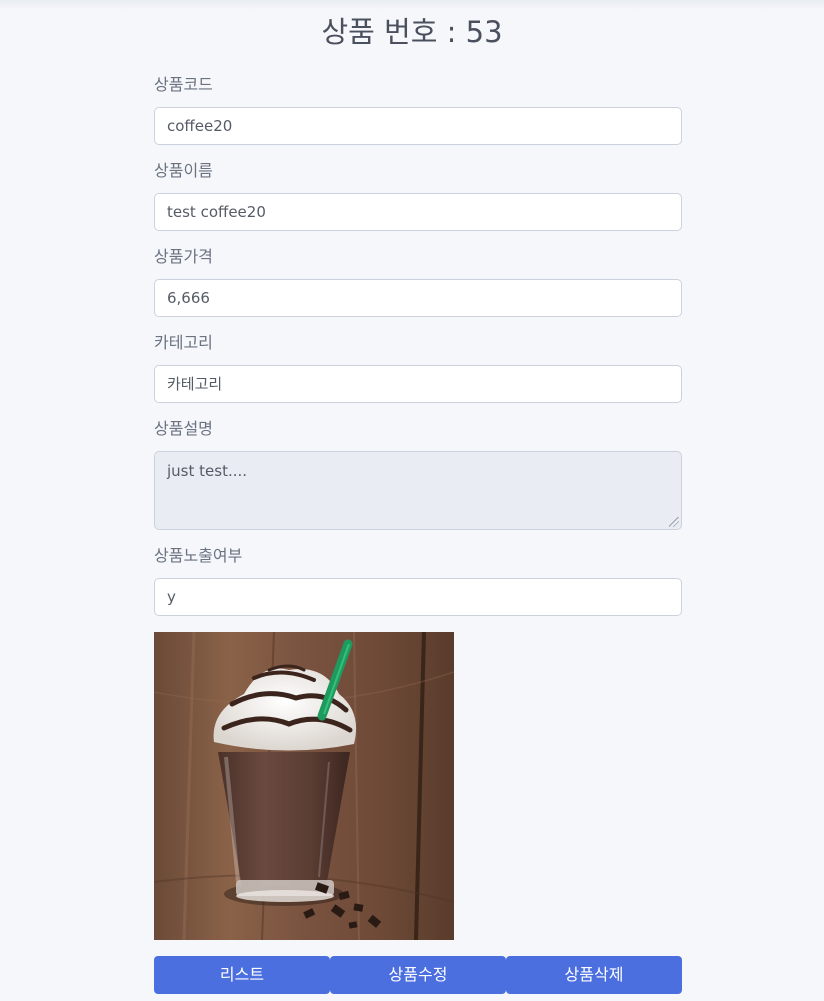 Image resolution: width=824 pixels, height=1001 pixels. I want to click on product-code-input: coffee20, so click(418, 126).